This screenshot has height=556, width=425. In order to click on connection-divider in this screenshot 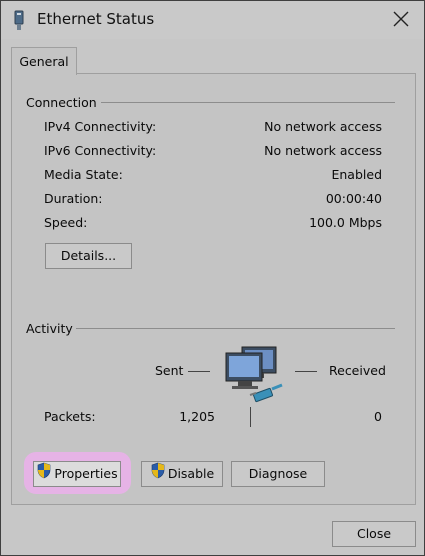, I will do `click(248, 102)`.